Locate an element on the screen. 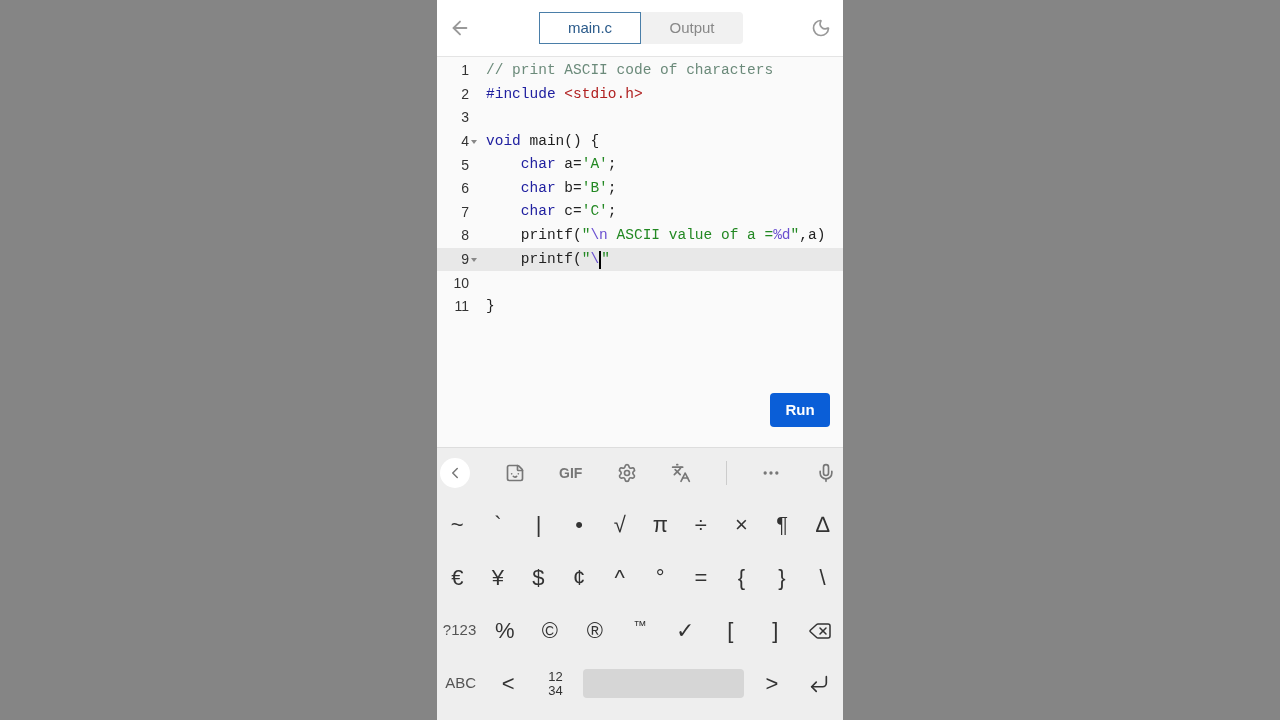 This screenshot has width=1280, height=720. line-number: 3 is located at coordinates (465, 118).